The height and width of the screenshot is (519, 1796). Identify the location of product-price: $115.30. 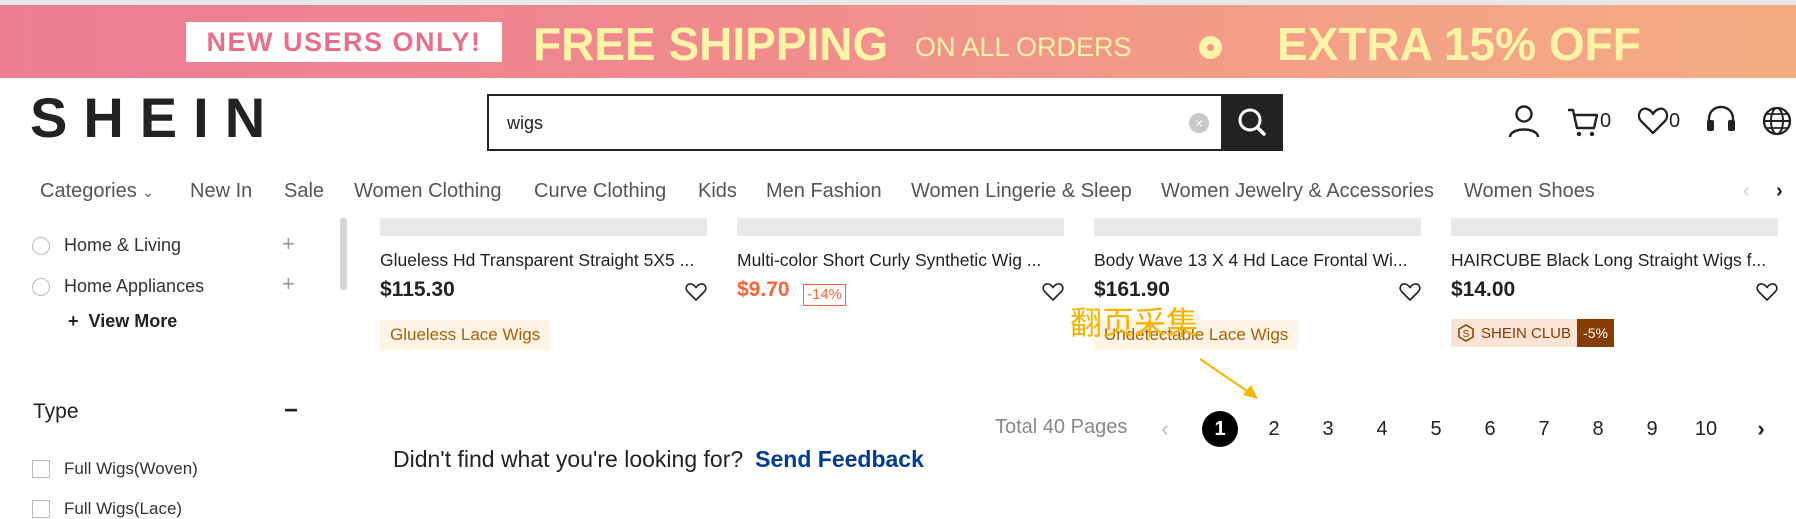
(417, 289).